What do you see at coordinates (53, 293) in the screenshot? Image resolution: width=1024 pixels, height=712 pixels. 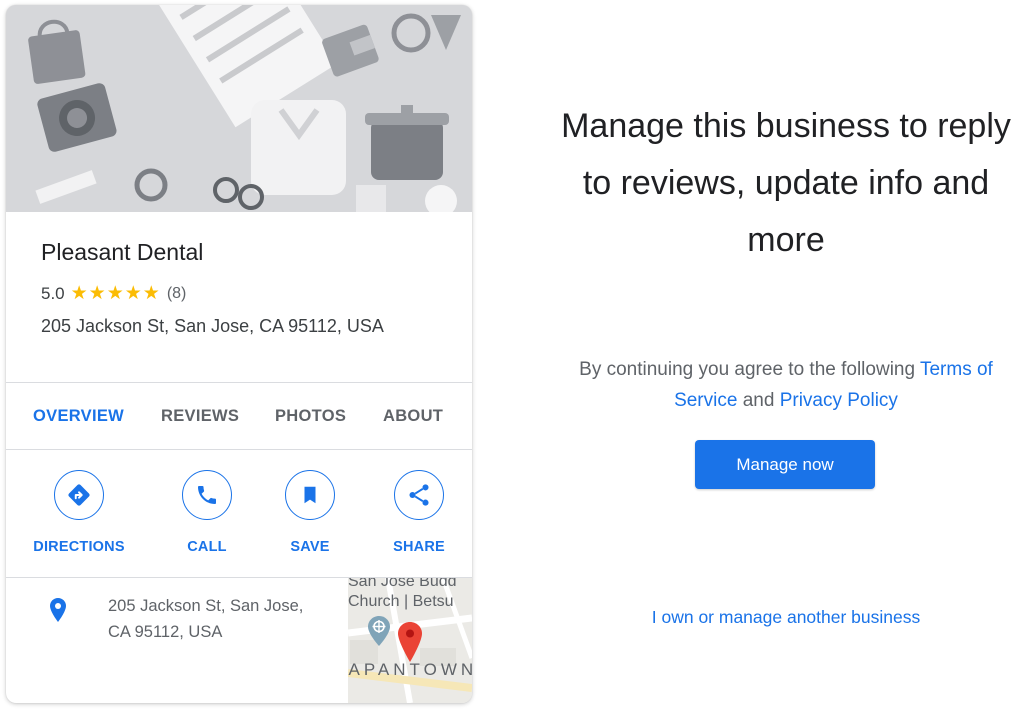 I see `rating-value: 5.0` at bounding box center [53, 293].